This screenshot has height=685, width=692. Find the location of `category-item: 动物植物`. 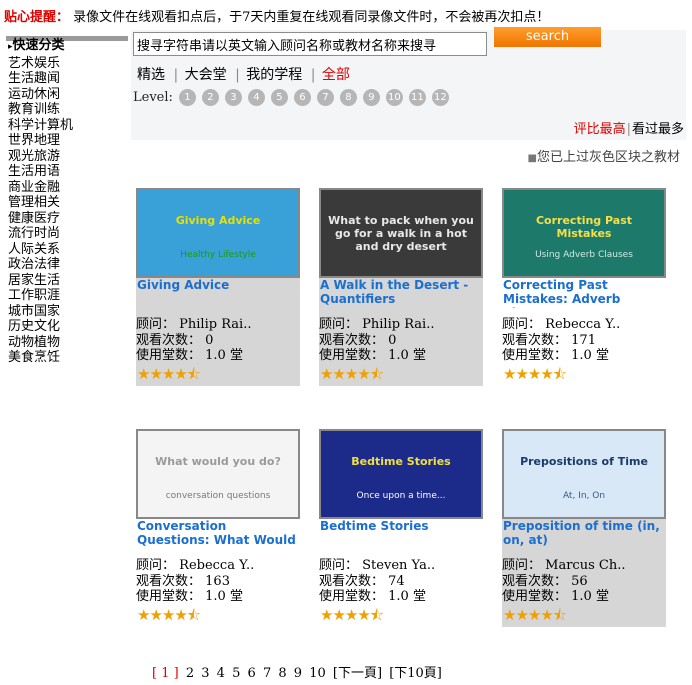

category-item: 动物植物 is located at coordinates (40, 343).